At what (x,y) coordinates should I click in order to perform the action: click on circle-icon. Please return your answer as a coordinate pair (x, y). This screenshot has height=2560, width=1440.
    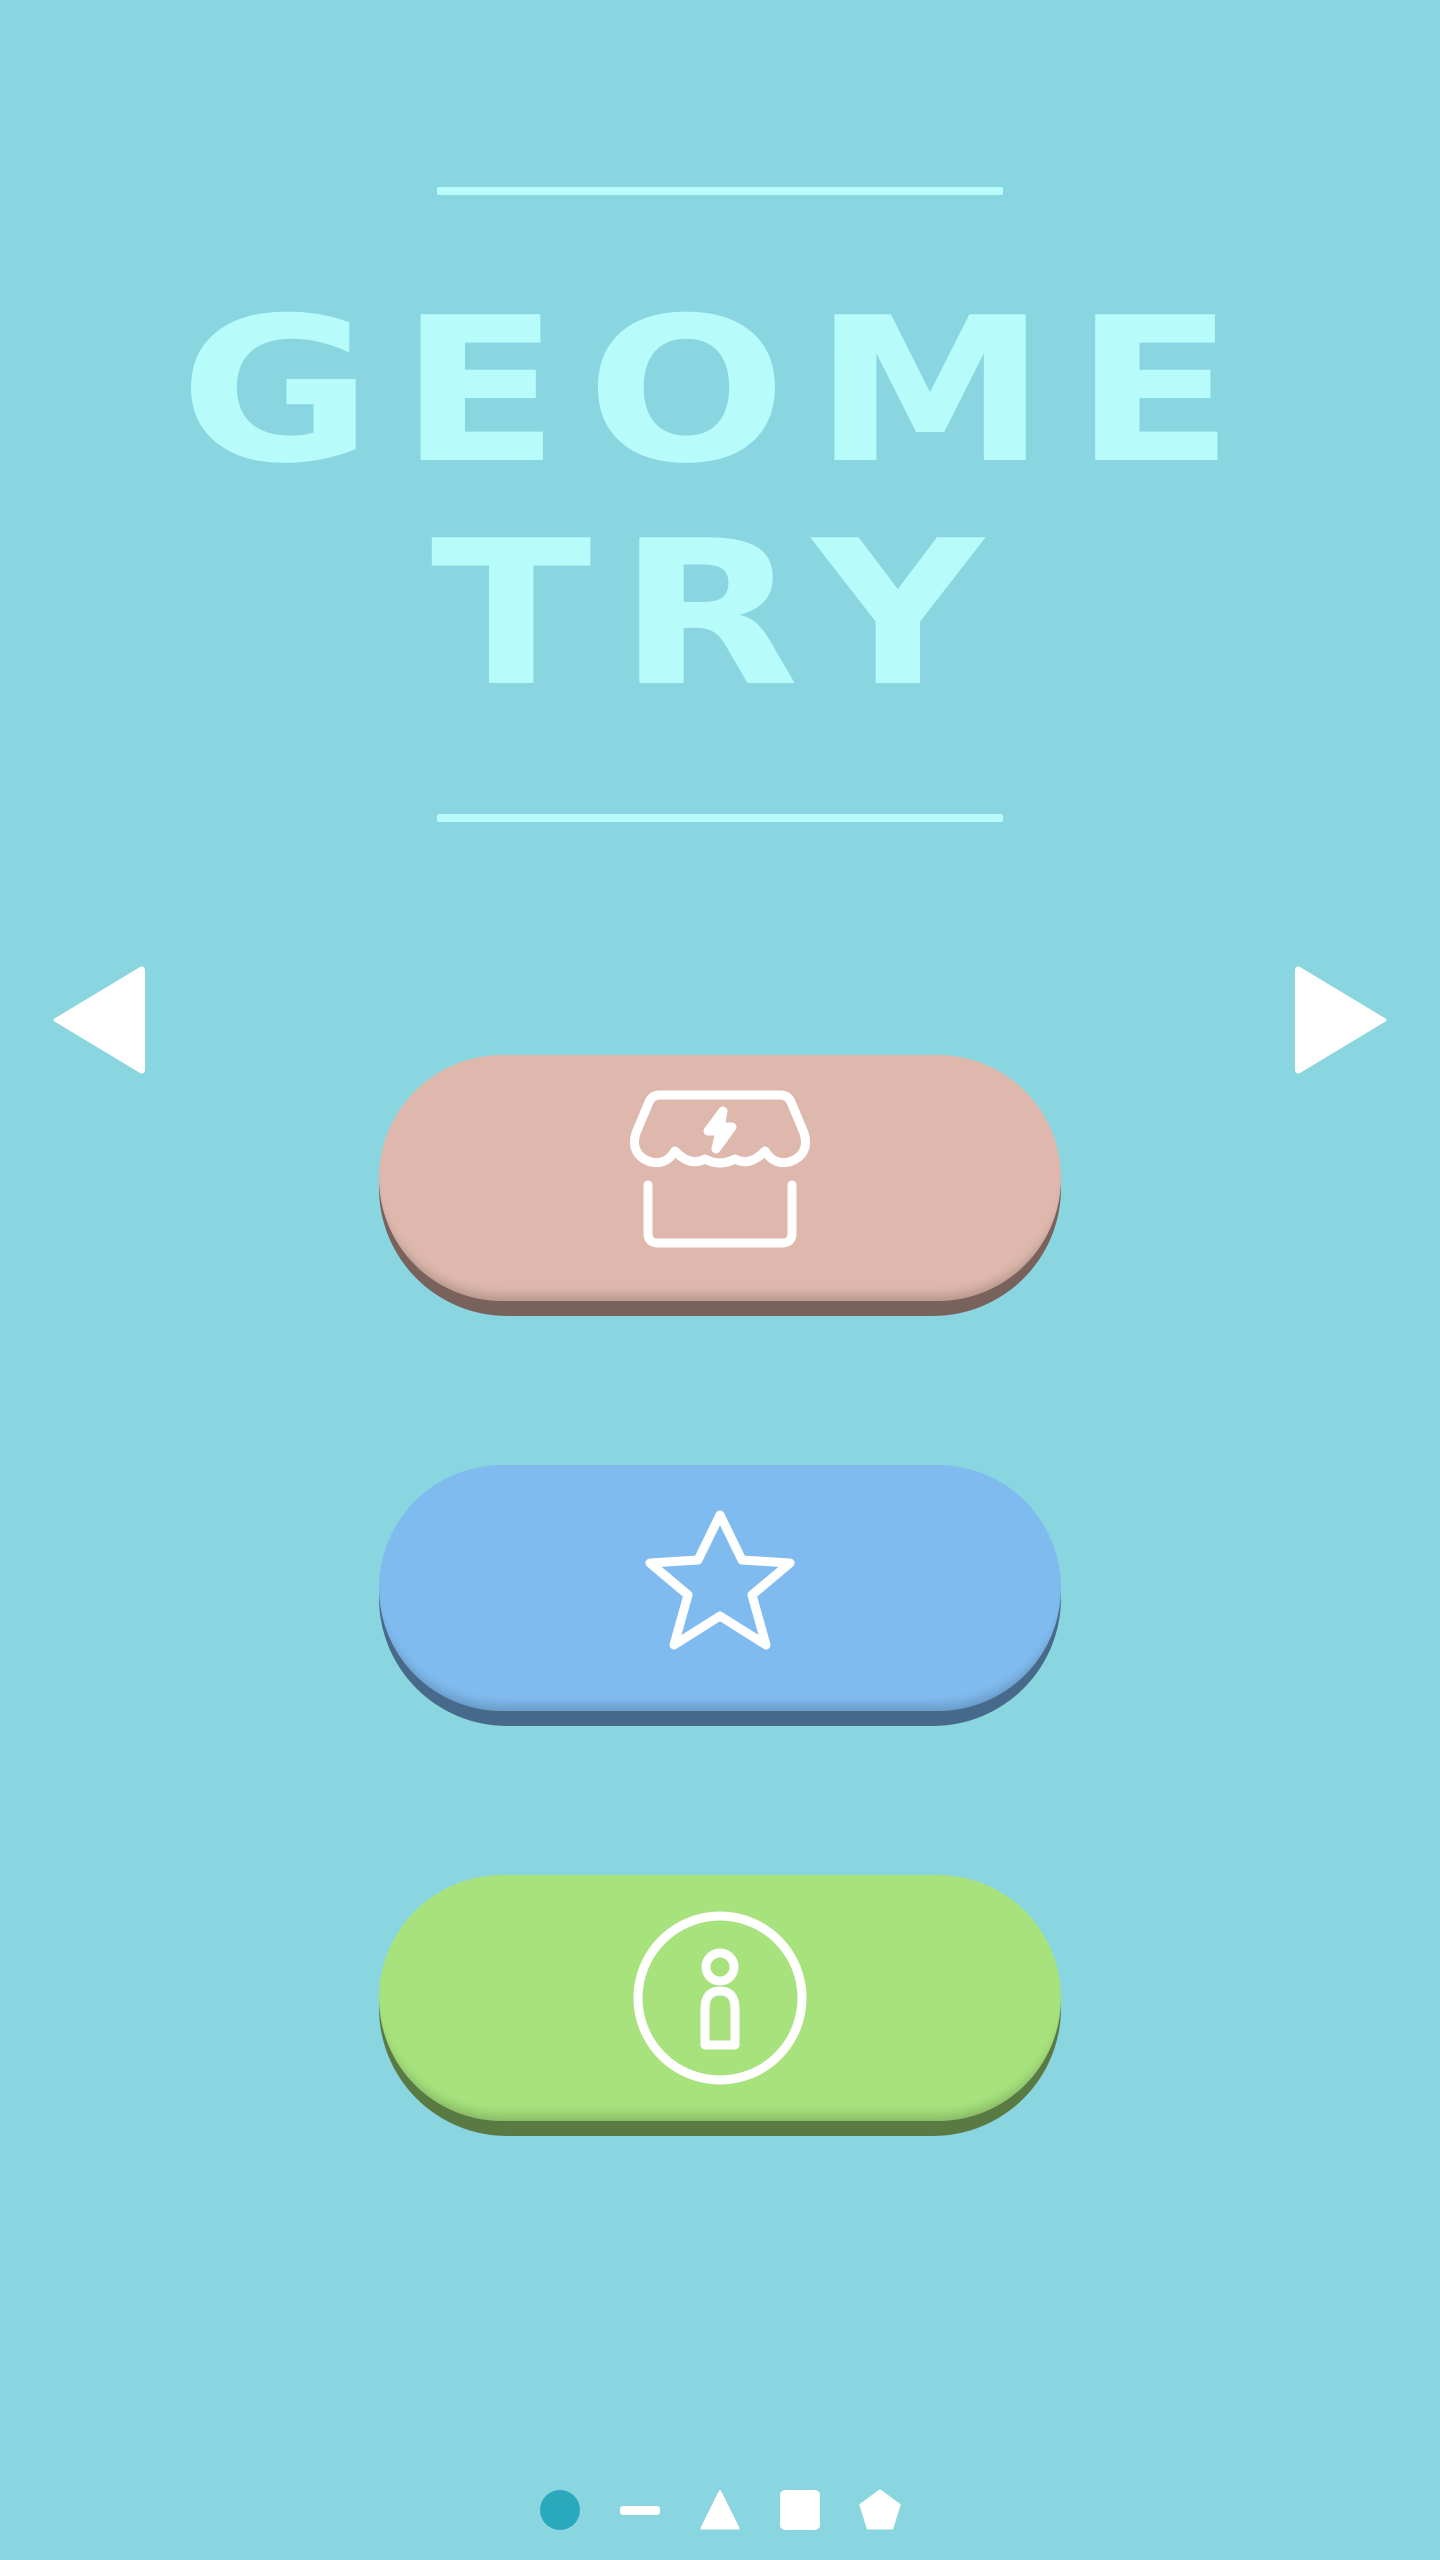
    Looking at the image, I should click on (560, 2510).